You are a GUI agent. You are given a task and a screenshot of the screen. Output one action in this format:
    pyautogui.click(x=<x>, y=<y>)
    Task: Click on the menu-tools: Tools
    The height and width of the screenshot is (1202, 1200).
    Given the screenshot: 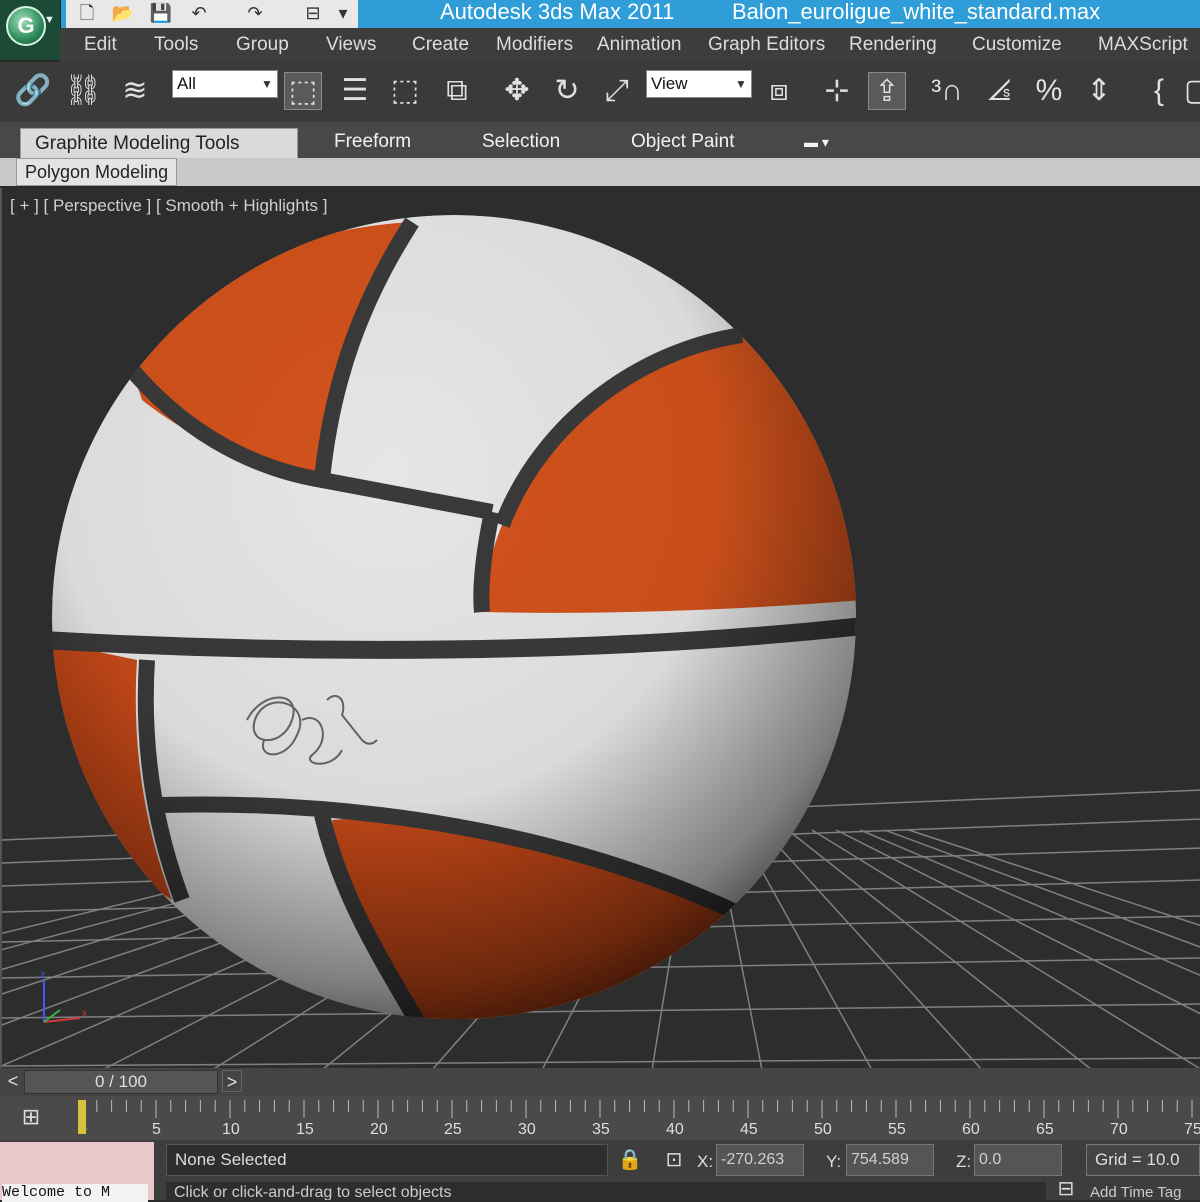 What is the action you would take?
    pyautogui.click(x=176, y=45)
    